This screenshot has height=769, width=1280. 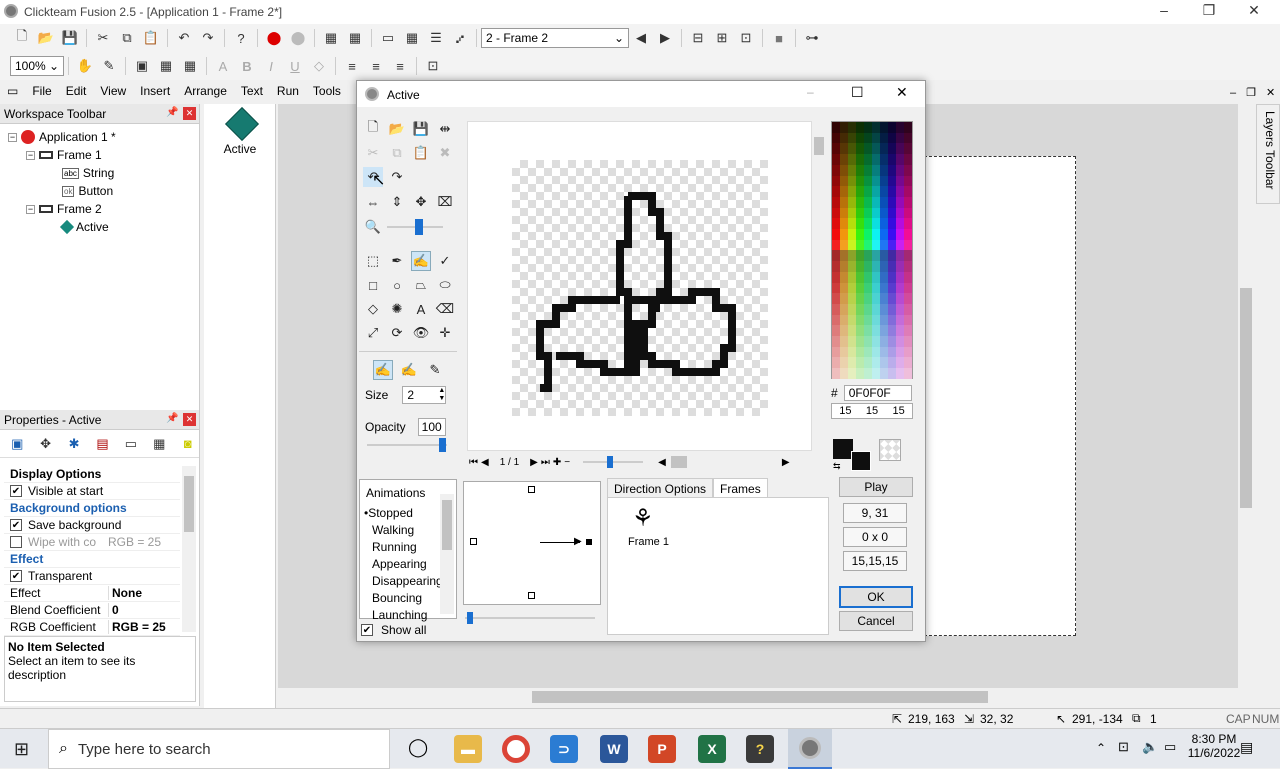 What do you see at coordinates (397, 153) in the screenshot?
I see `copy-icon: ⧉` at bounding box center [397, 153].